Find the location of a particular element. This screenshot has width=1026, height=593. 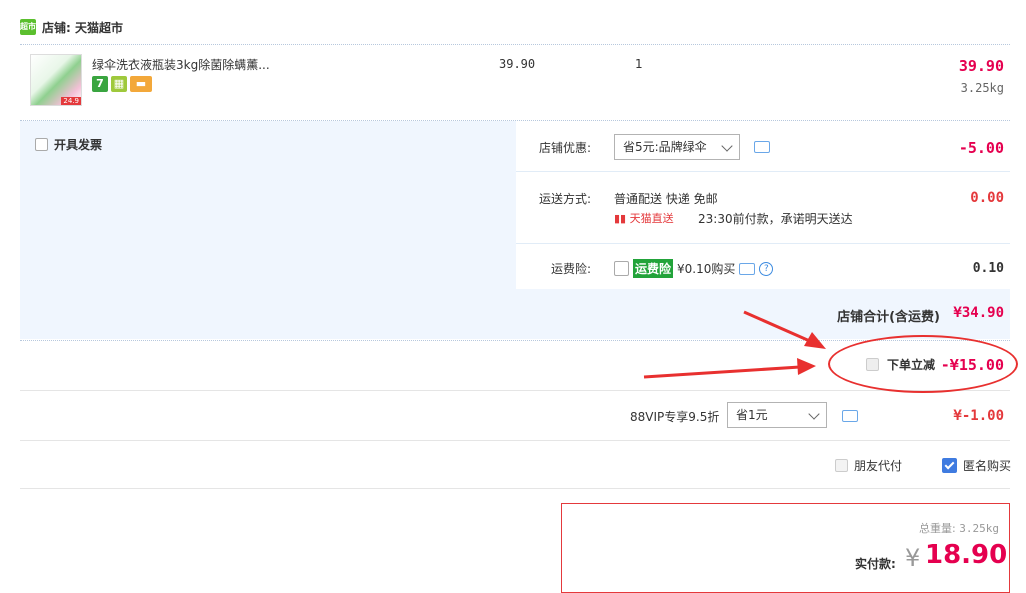

annotation-arrowhead-upper is located at coordinates (815, 340).